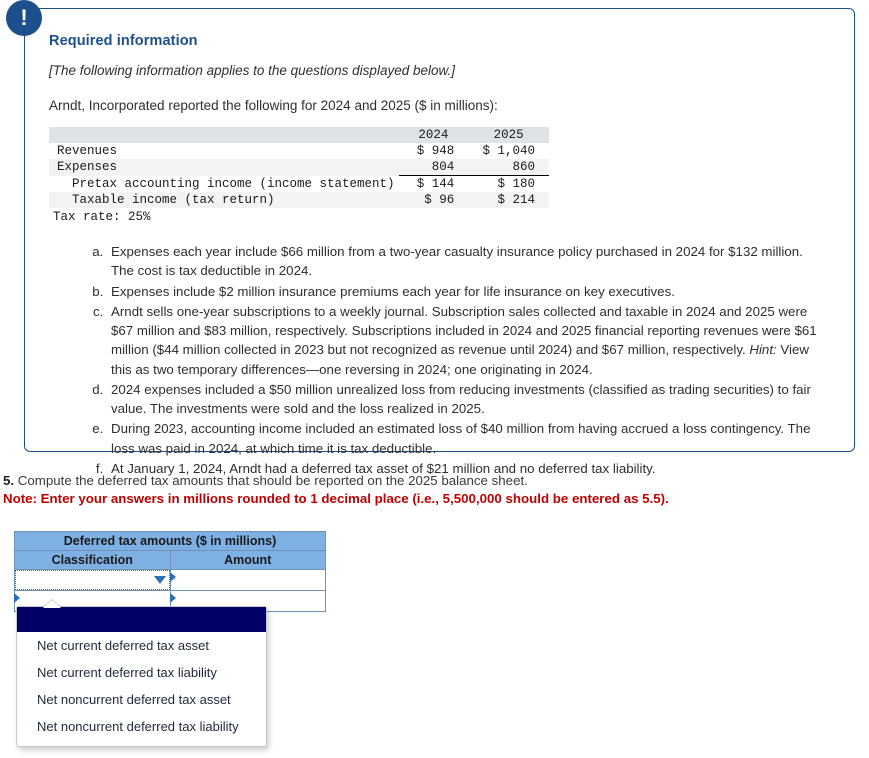 The height and width of the screenshot is (758, 869). What do you see at coordinates (433, 151) in the screenshot?
I see `row-value-2024: $ 948` at bounding box center [433, 151].